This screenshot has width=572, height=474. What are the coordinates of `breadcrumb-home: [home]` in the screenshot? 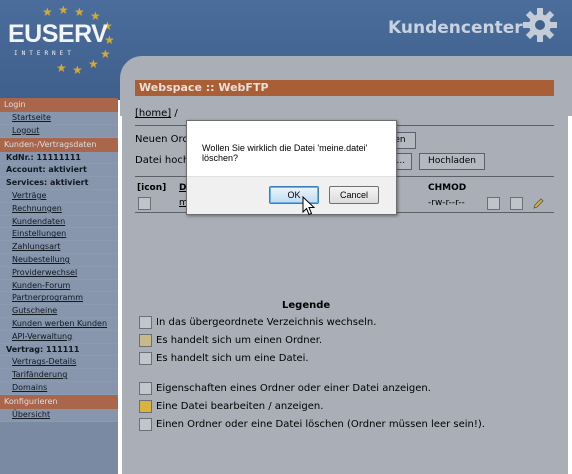 It's located at (153, 113).